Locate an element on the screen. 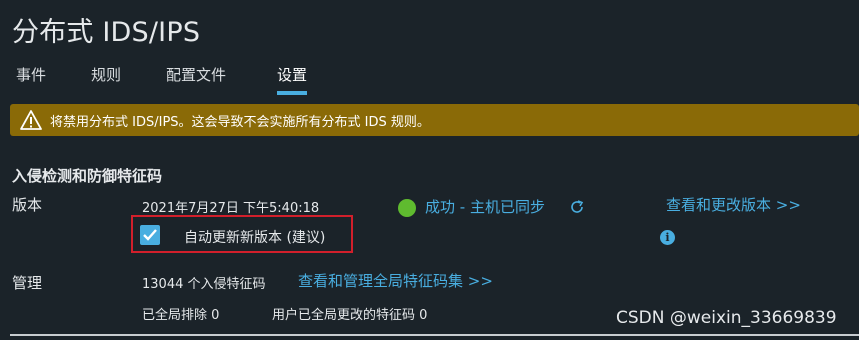  version-label: 版本 is located at coordinates (27, 205).